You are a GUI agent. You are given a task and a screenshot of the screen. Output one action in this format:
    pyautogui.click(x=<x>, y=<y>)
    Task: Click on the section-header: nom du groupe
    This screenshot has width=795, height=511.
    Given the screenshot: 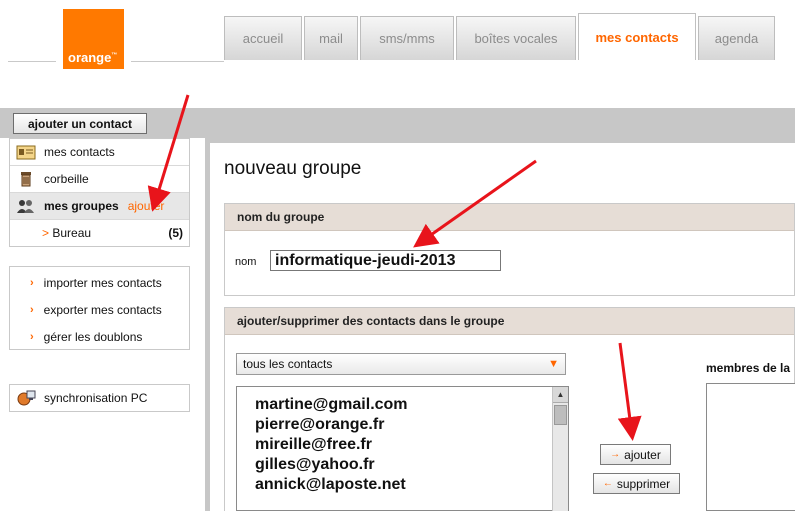 What is the action you would take?
    pyautogui.click(x=509, y=217)
    